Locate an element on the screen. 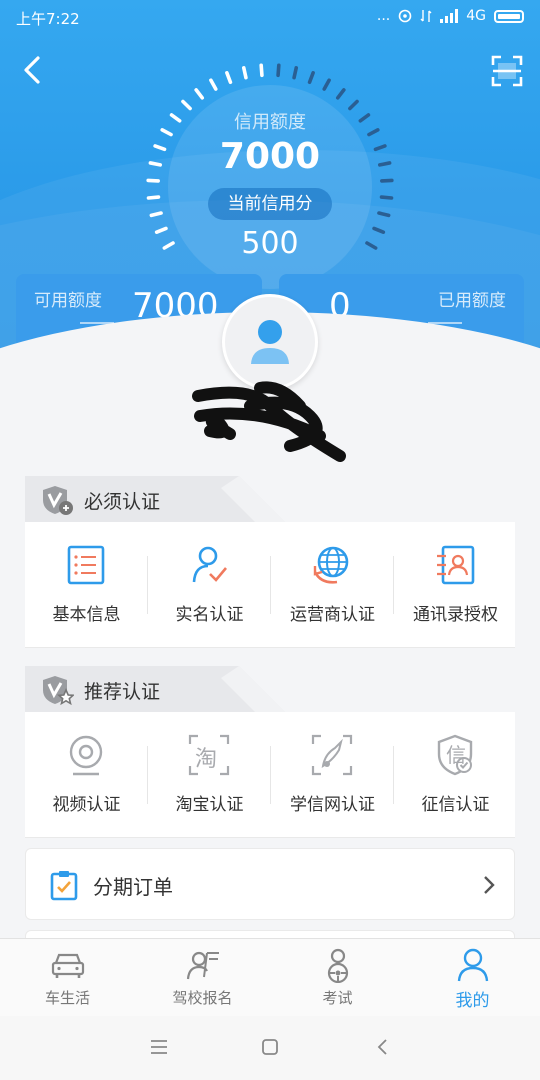 This screenshot has width=540, height=1080. cert-credit: 信 征信认证 is located at coordinates (455, 775).